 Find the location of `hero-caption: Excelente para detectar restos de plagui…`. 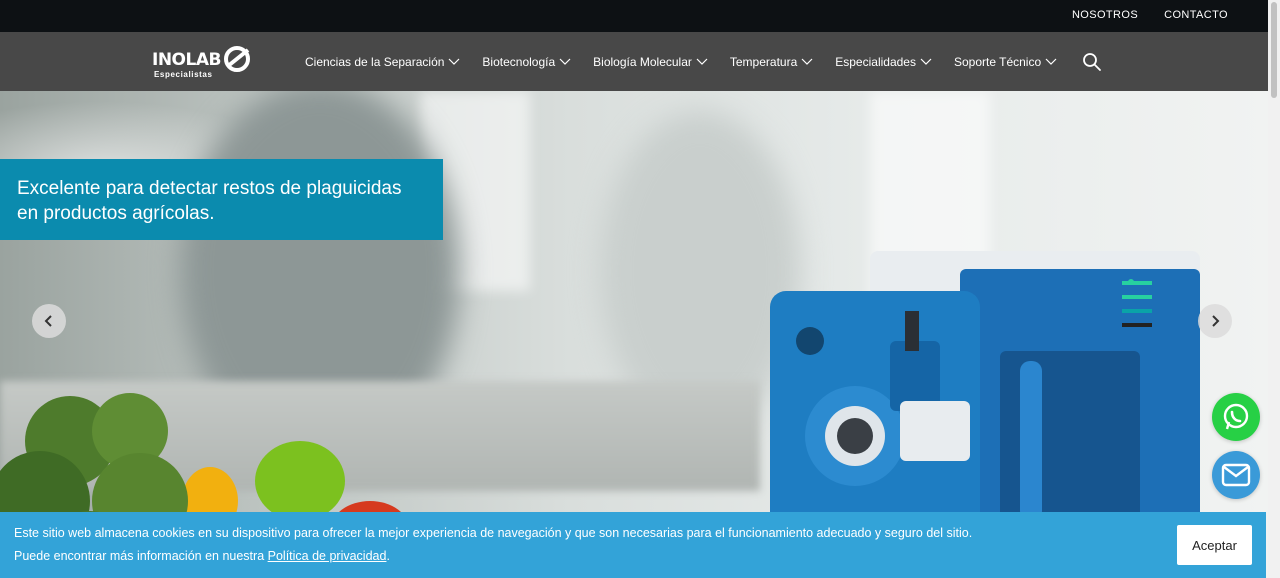

hero-caption: Excelente para detectar restos de plagui… is located at coordinates (221, 199).